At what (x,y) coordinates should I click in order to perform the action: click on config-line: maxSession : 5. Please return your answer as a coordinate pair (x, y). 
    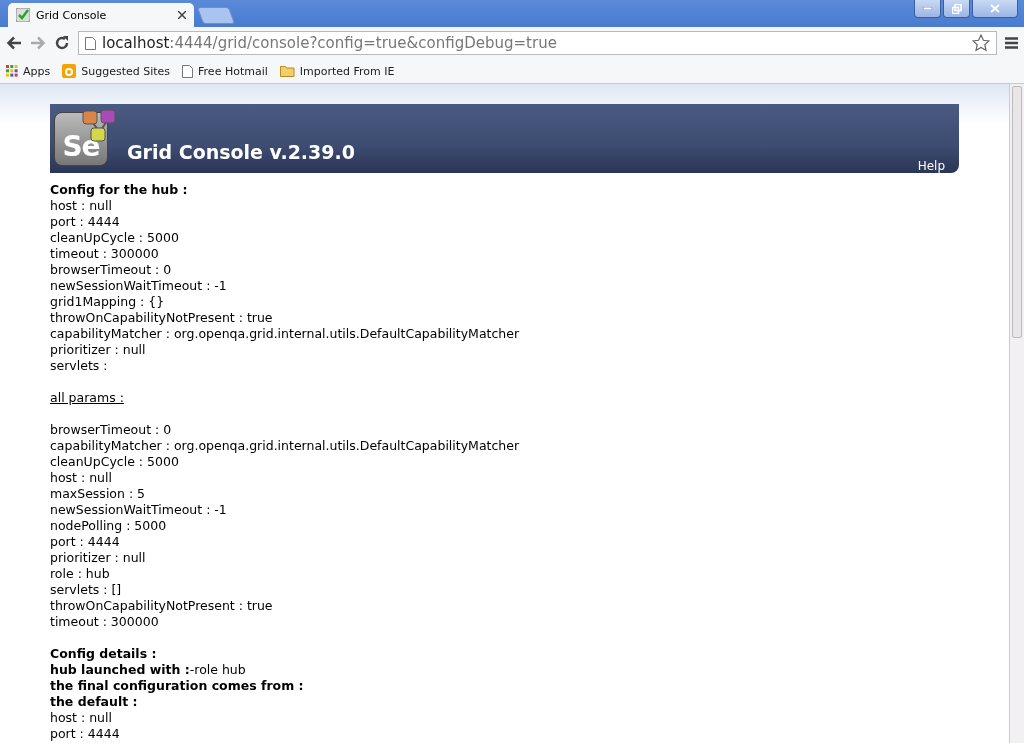
    Looking at the image, I should click on (98, 493).